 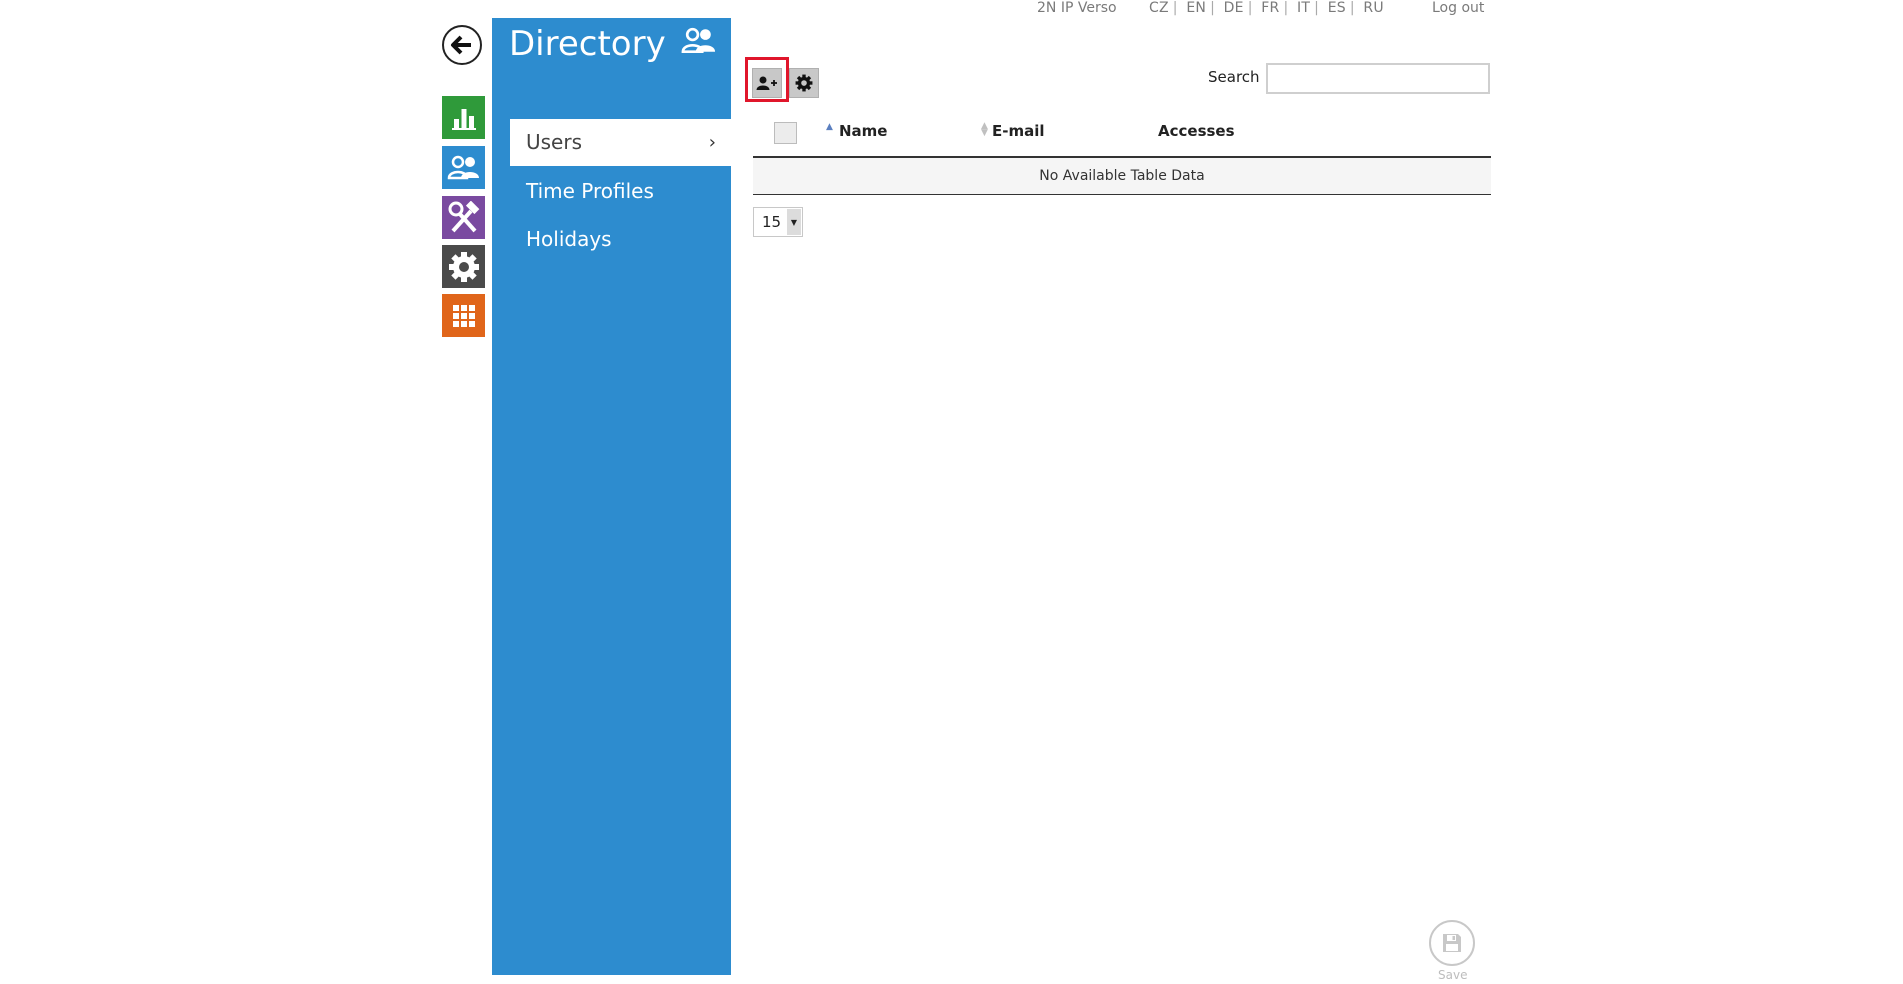 What do you see at coordinates (1234, 77) in the screenshot?
I see `search-label: Search` at bounding box center [1234, 77].